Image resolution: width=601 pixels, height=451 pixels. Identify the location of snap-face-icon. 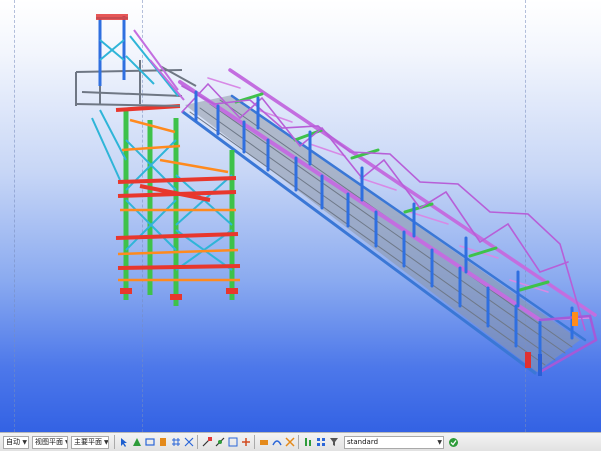
(163, 442).